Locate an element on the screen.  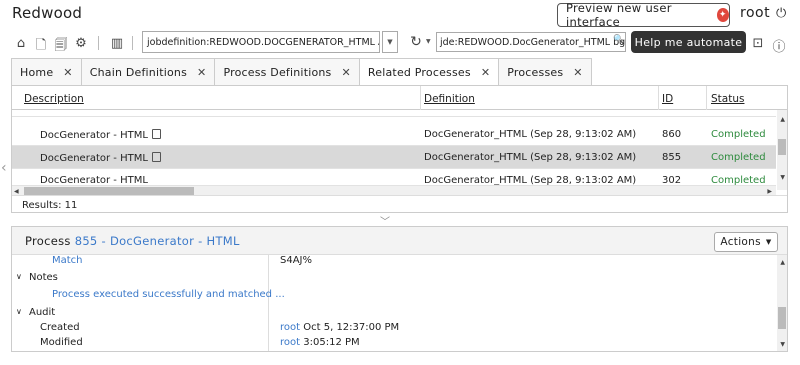
app-title: Redwood is located at coordinates (47, 13).